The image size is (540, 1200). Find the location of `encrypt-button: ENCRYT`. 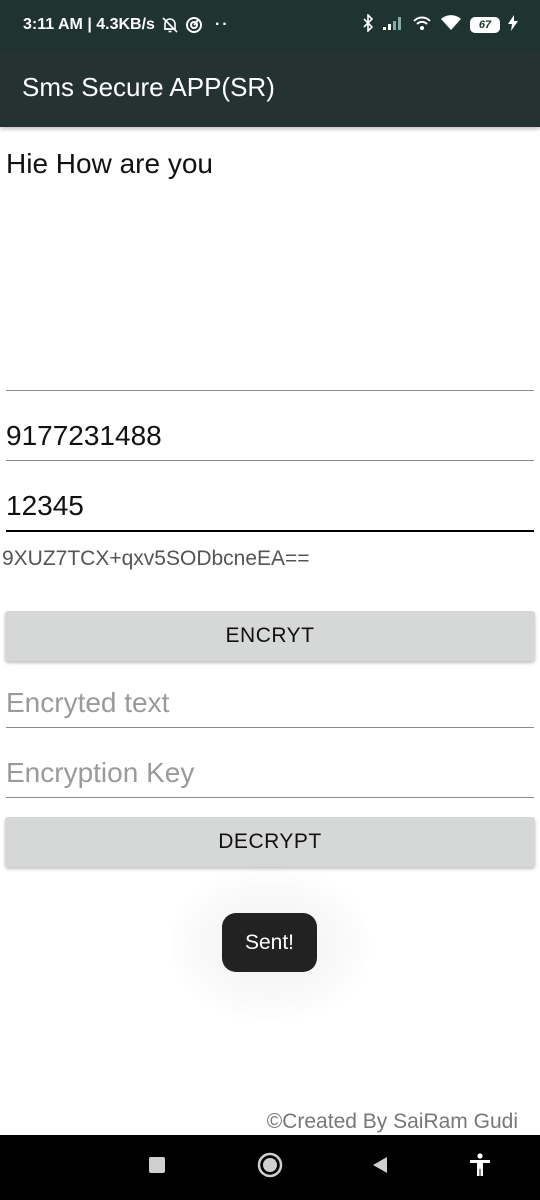

encrypt-button: ENCRYT is located at coordinates (270, 636).